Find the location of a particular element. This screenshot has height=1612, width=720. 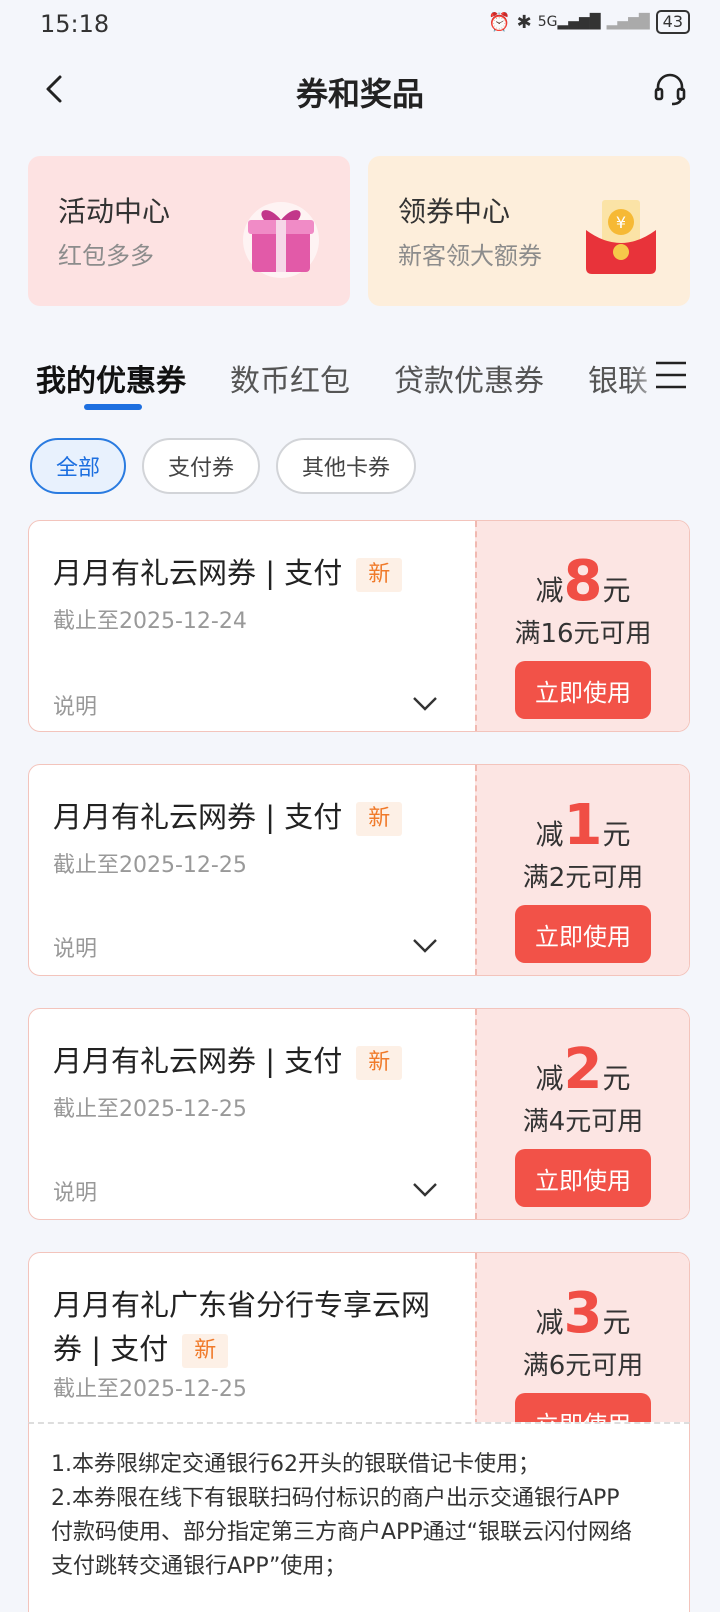

activity-center-card: 活动中心 红包多多 is located at coordinates (189, 231).